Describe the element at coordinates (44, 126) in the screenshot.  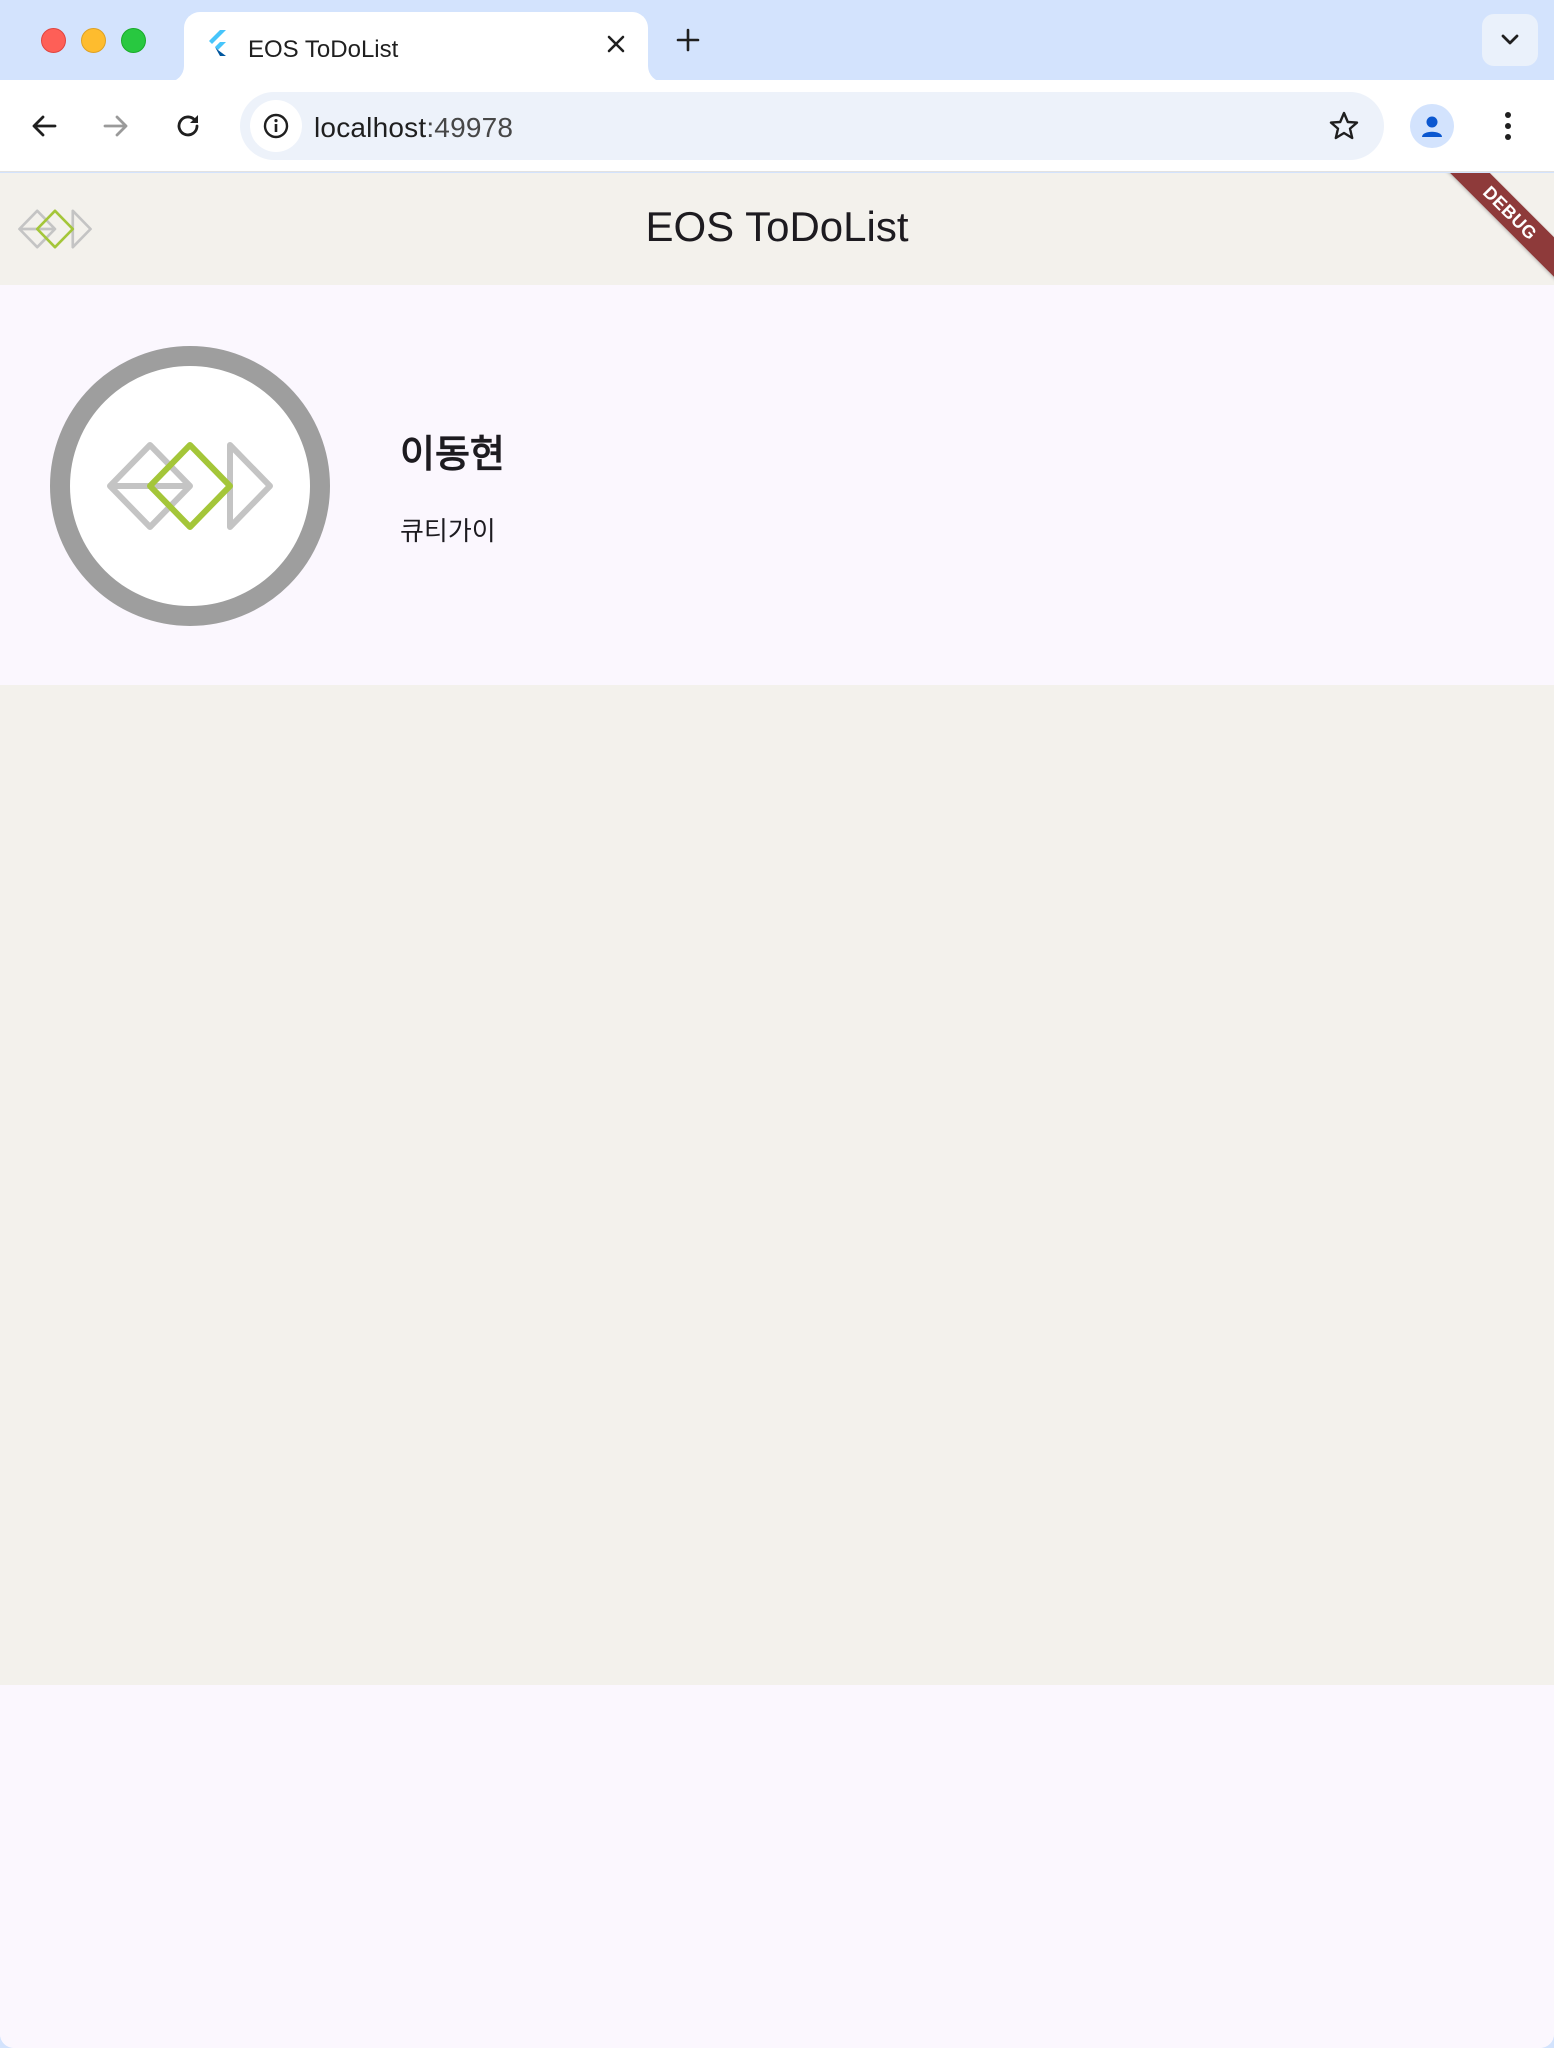
I see `back-arrow-icon` at that location.